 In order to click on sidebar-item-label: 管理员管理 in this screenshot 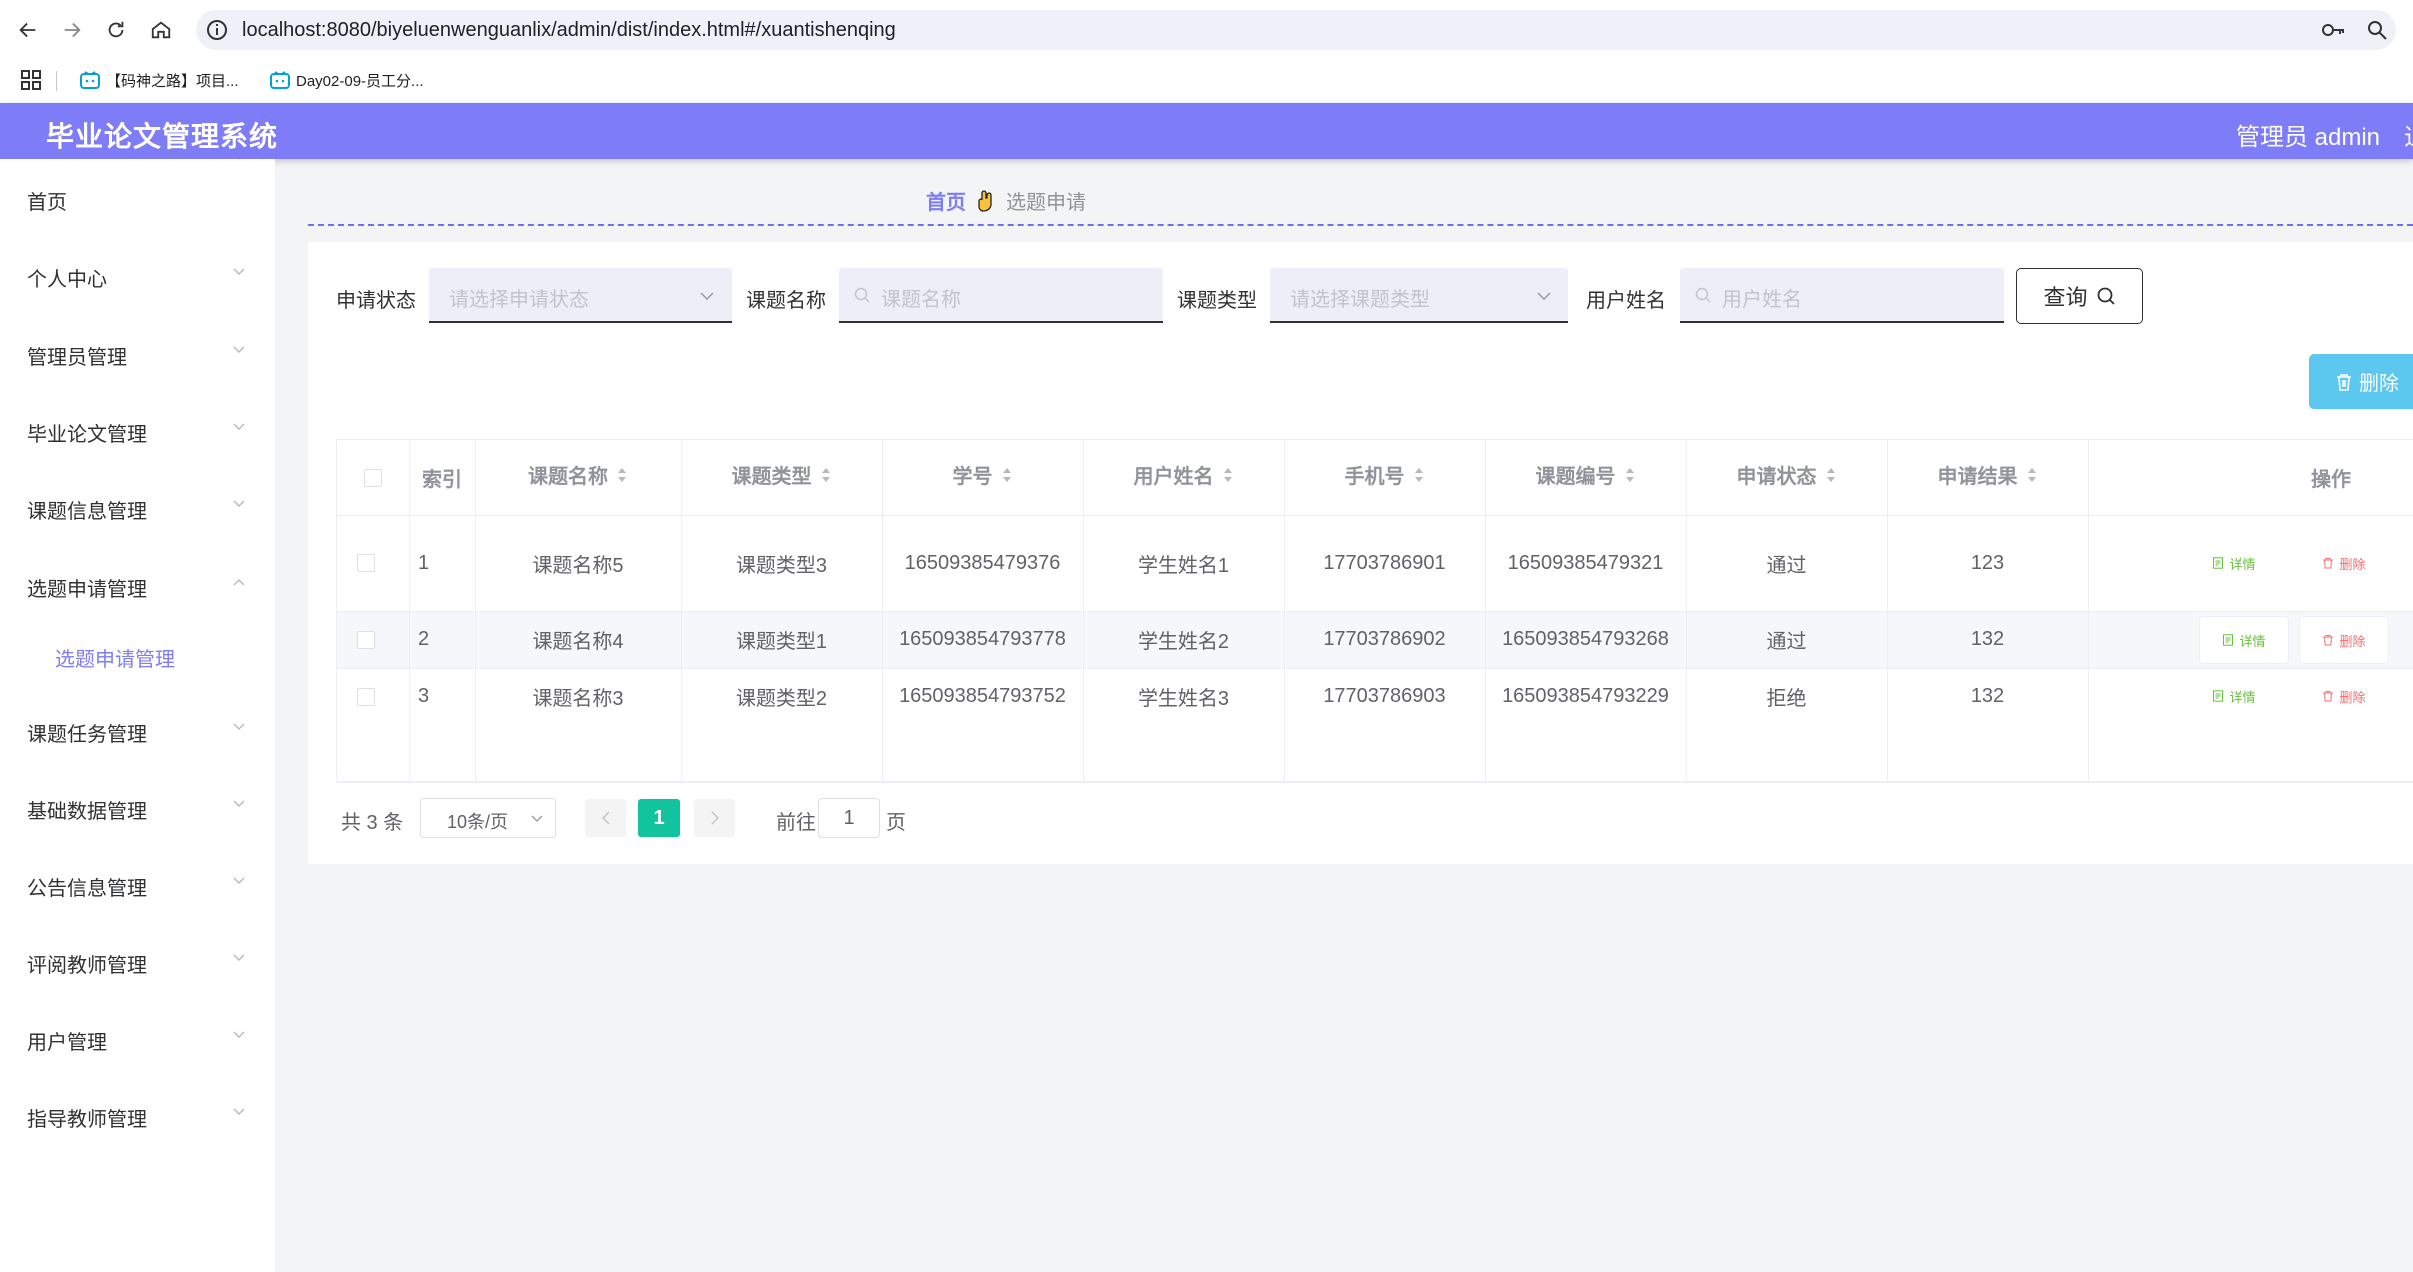, I will do `click(77, 358)`.